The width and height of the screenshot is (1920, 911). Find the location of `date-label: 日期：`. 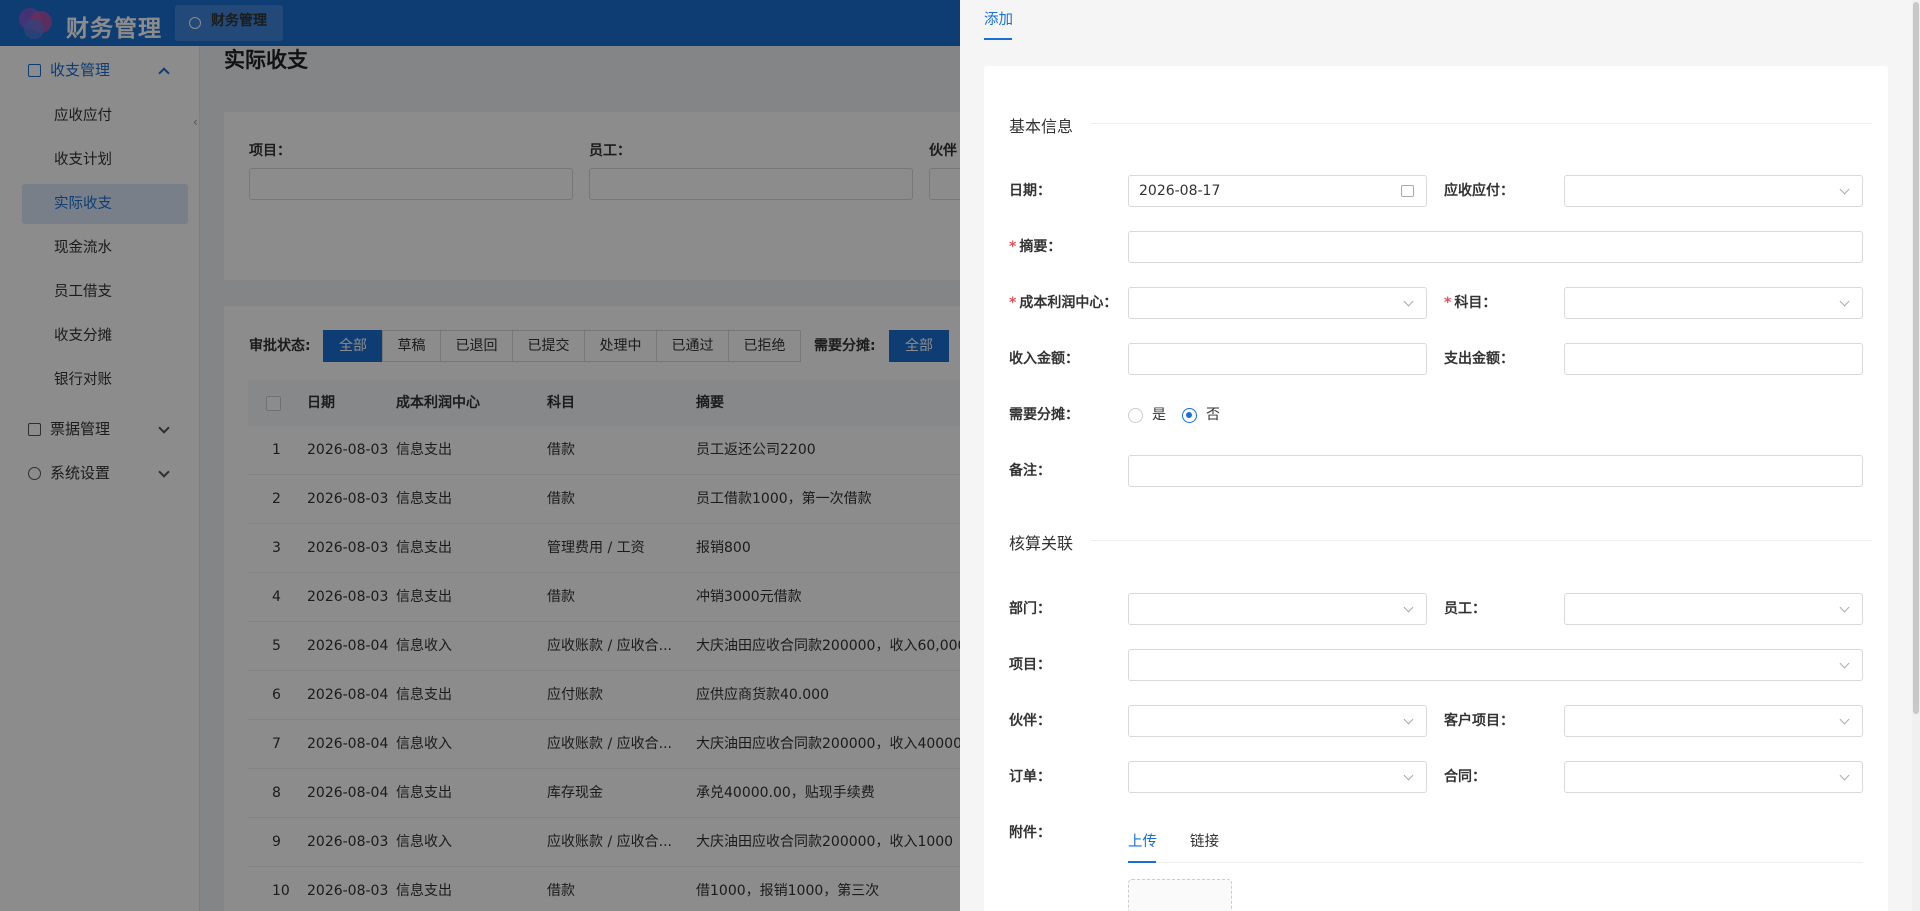

date-label: 日期： is located at coordinates (1030, 191).